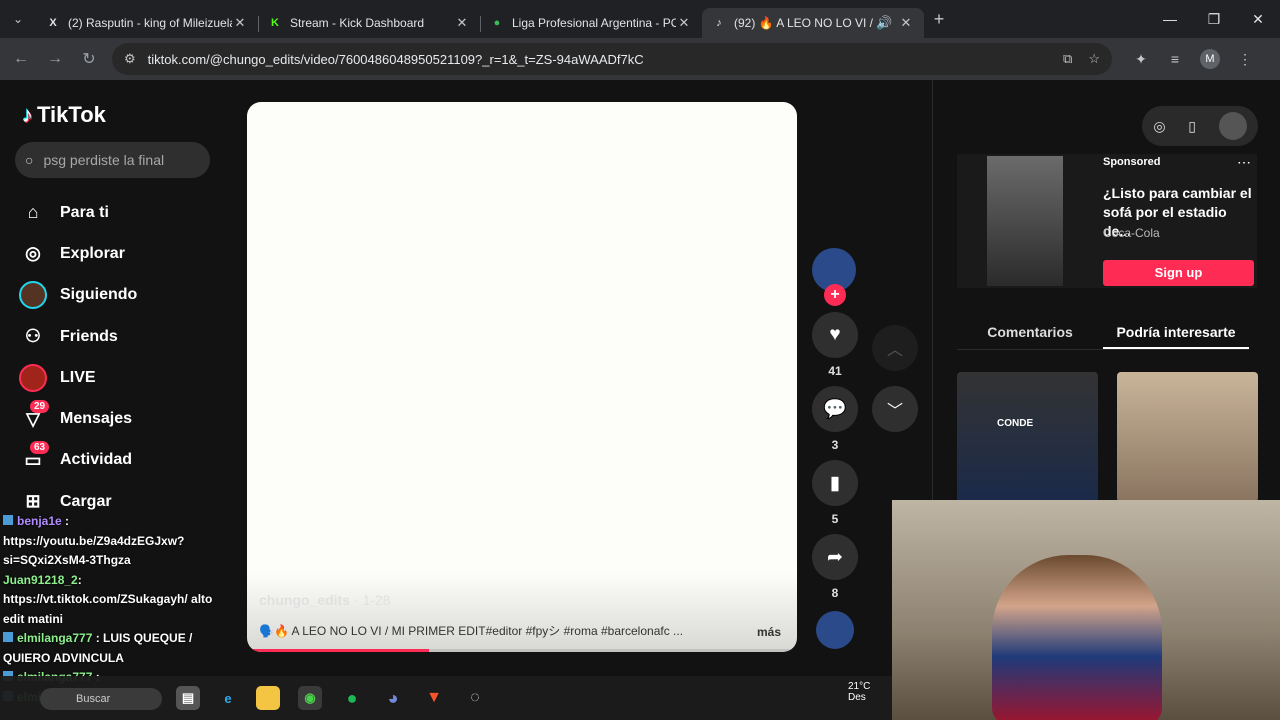 This screenshot has width=1280, height=720. I want to click on edge-icon: e, so click(228, 698).